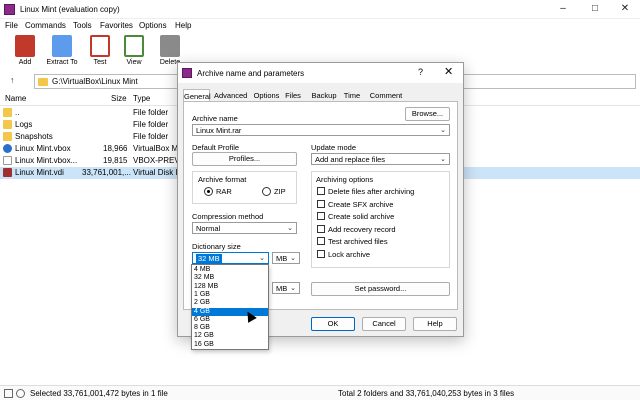 The image size is (640, 400). What do you see at coordinates (320, 73) in the screenshot?
I see `dialog-title-bar: Archive name and parameters ? ✕` at bounding box center [320, 73].